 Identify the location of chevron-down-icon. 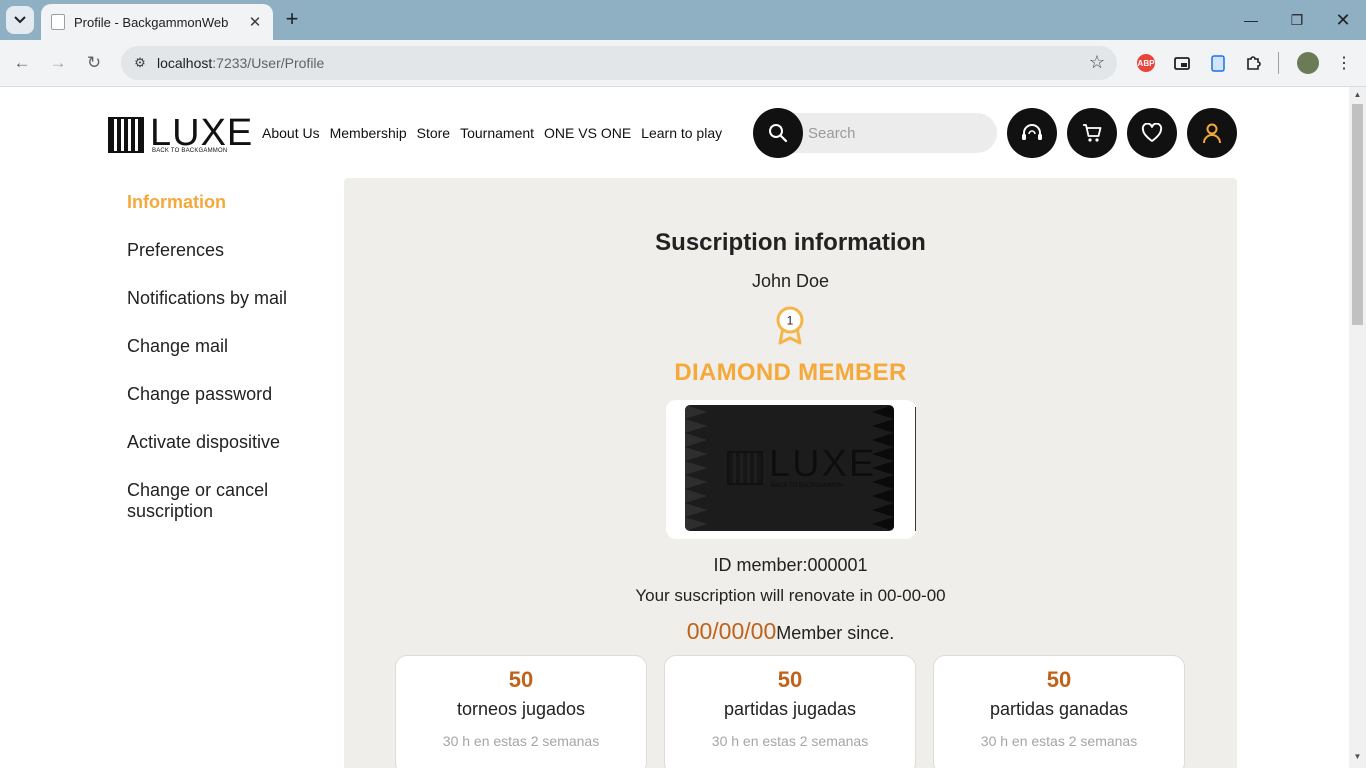
(20, 20).